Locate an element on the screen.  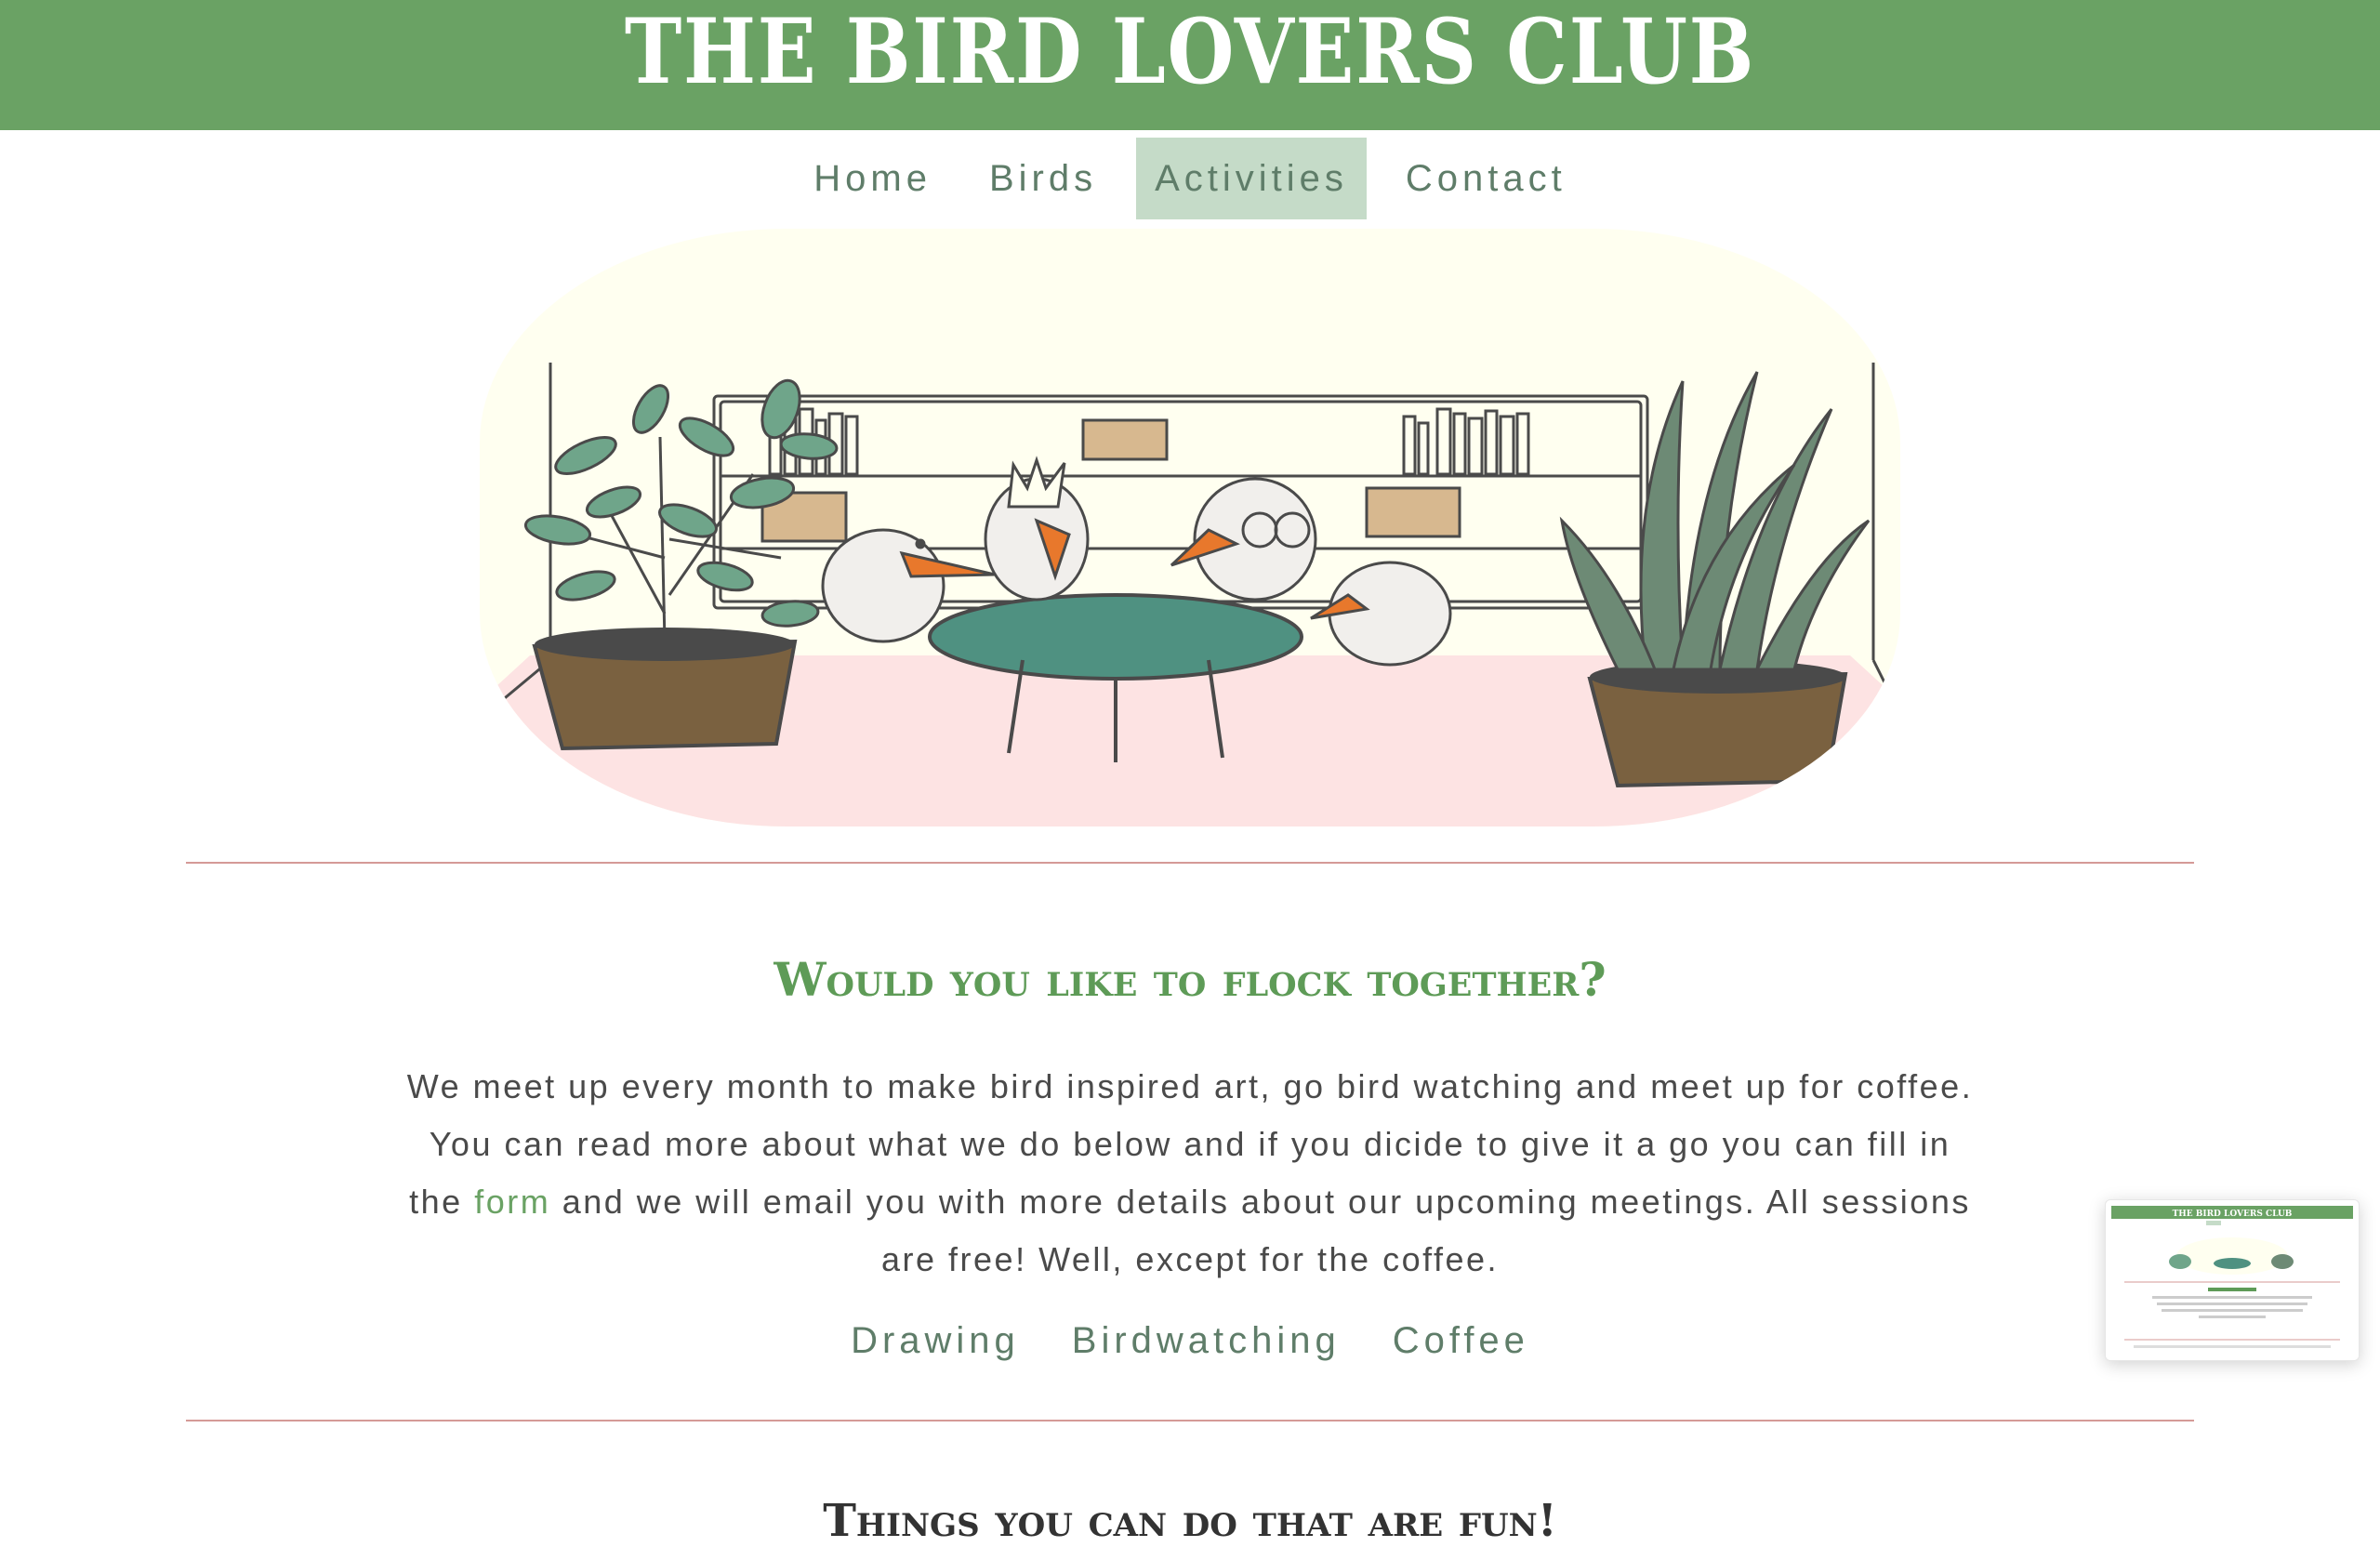
nav-activities: Activities is located at coordinates (1251, 178).